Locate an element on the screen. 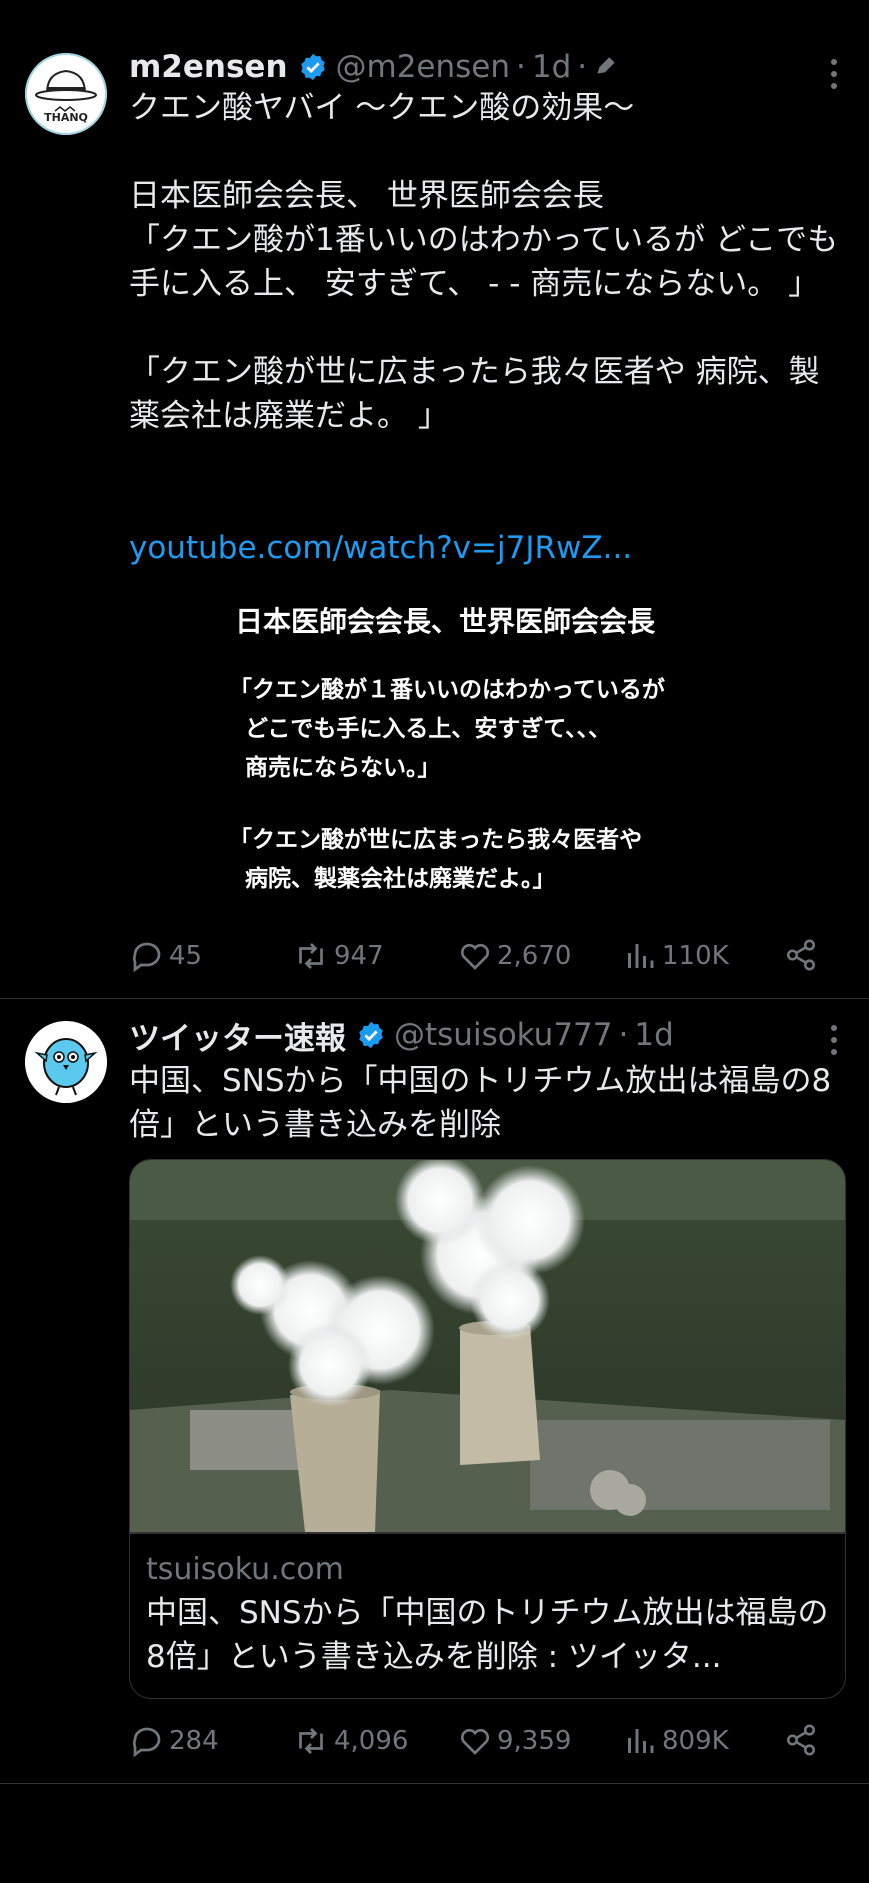 This screenshot has width=869, height=1883. like-button: 2,670 is located at coordinates (514, 956).